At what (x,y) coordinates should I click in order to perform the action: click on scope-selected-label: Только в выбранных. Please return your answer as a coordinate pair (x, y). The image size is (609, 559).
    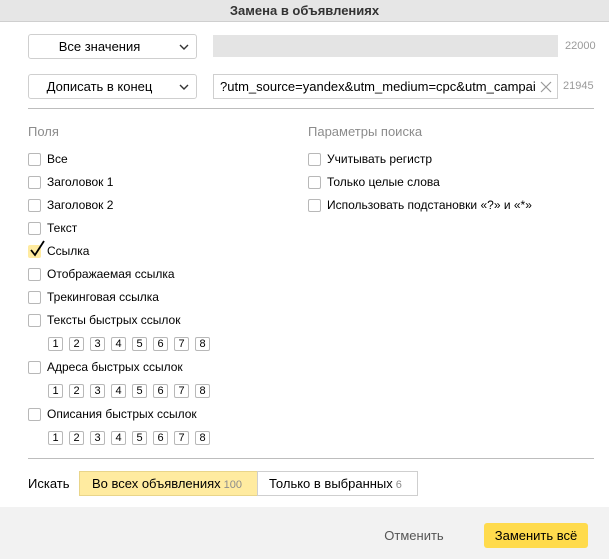
    Looking at the image, I should click on (331, 483).